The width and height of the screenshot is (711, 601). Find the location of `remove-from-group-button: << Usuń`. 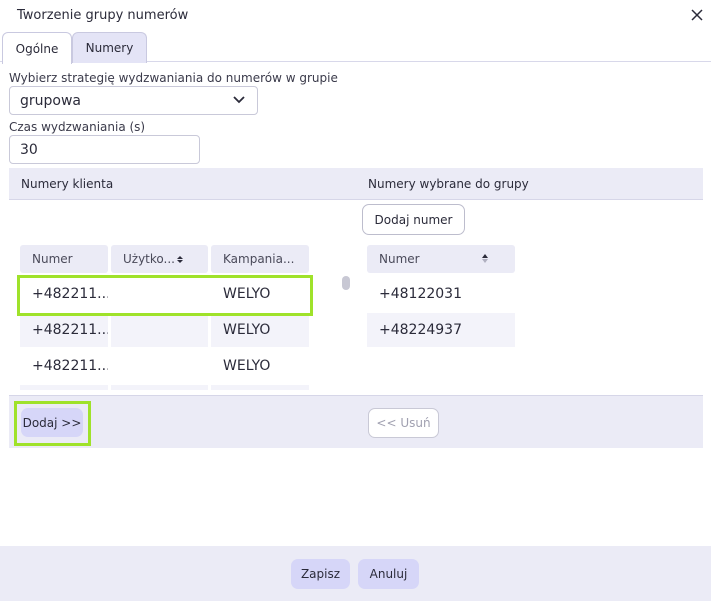

remove-from-group-button: << Usuń is located at coordinates (403, 423).